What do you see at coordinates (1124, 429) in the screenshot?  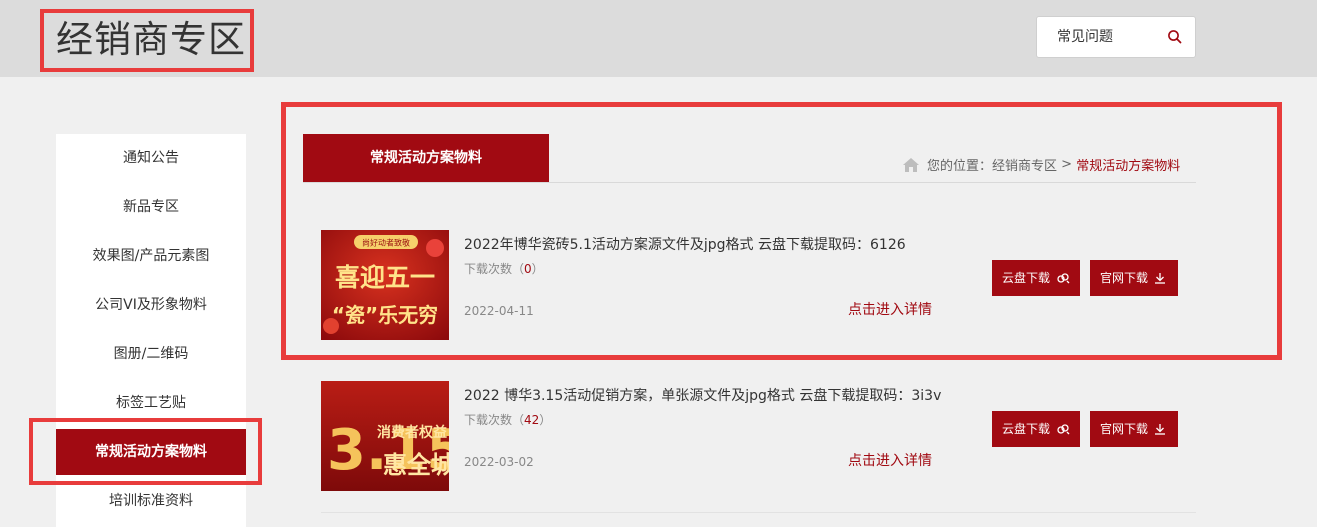 I see `official-download-label: 官网下载` at bounding box center [1124, 429].